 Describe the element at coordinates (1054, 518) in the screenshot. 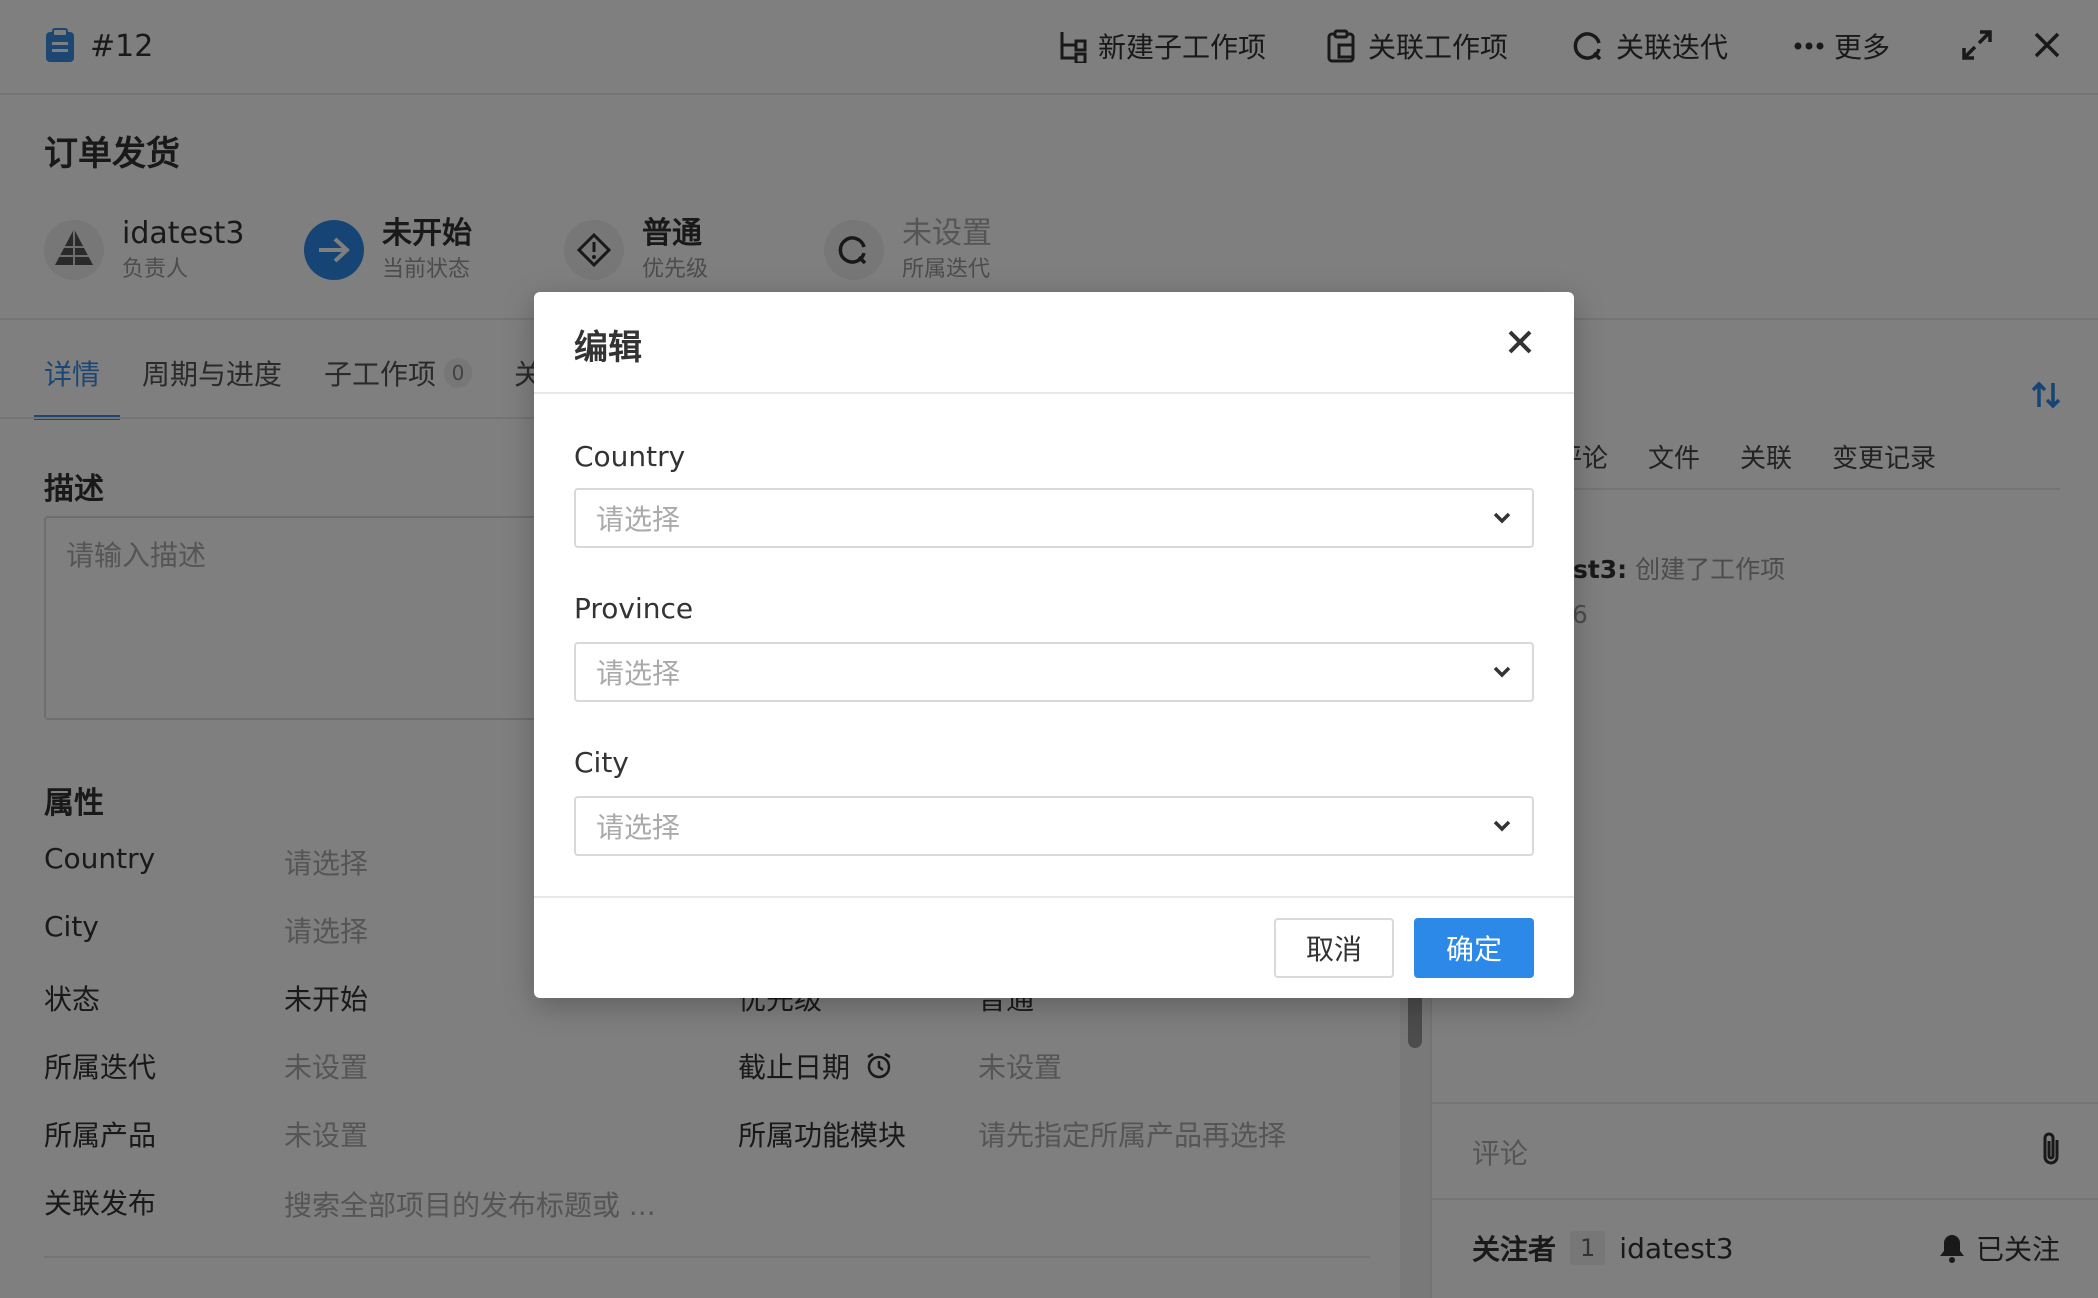

I see `country-select: 请选择` at that location.